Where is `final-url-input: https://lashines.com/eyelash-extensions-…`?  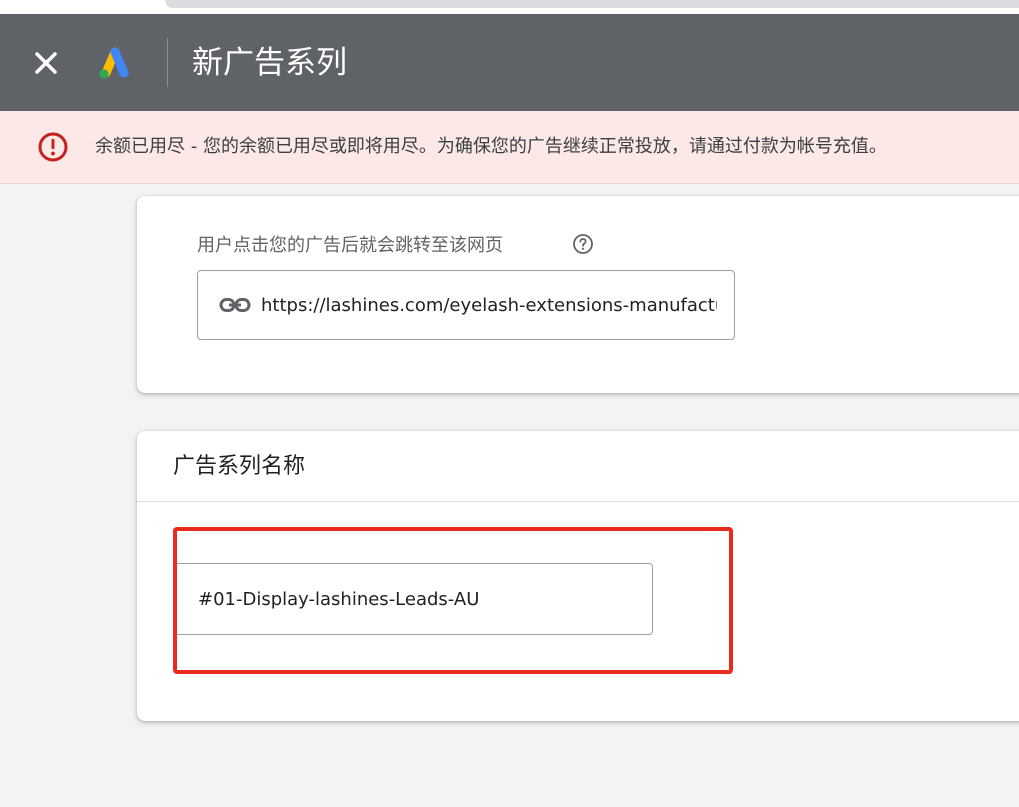
final-url-input: https://lashines.com/eyelash-extensions-… is located at coordinates (466, 305).